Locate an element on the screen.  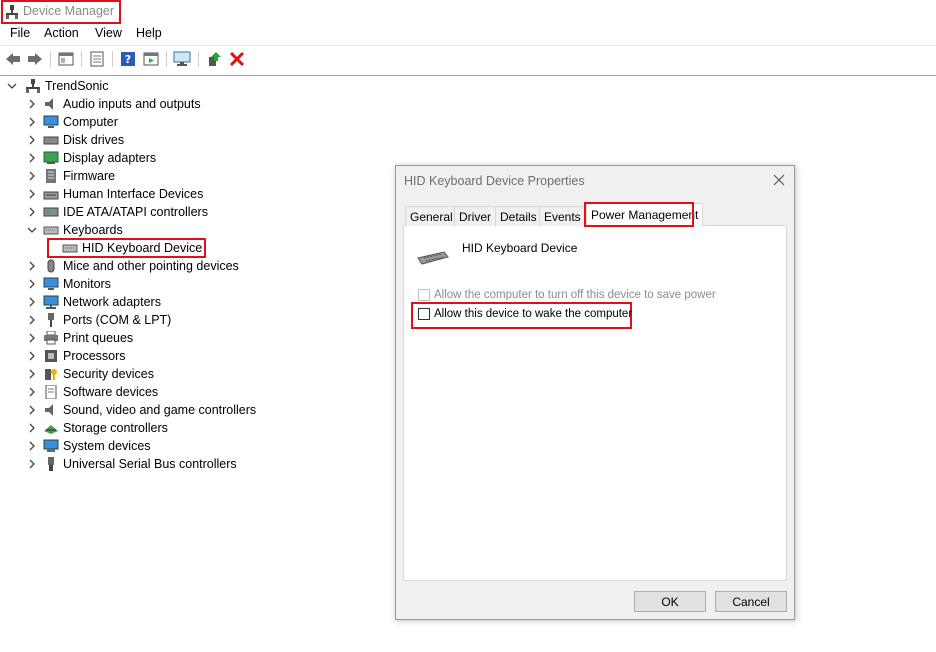
ok-button: OK is located at coordinates (670, 601).